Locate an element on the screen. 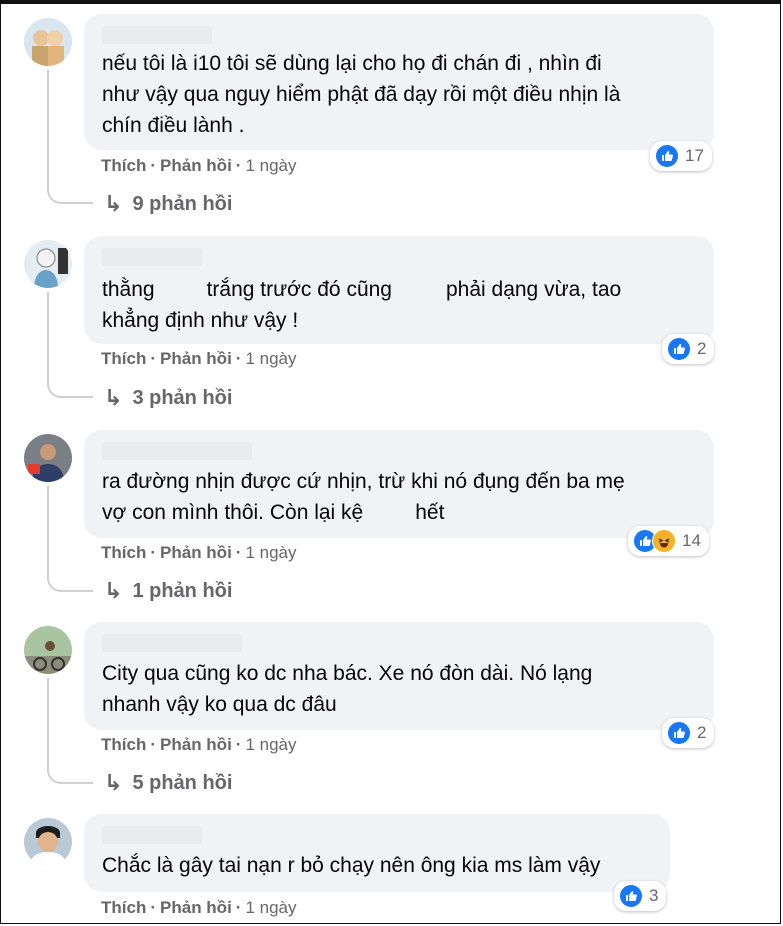 Image resolution: width=783 pixels, height=926 pixels. replies-count-label: 5 phản hồi is located at coordinates (182, 782).